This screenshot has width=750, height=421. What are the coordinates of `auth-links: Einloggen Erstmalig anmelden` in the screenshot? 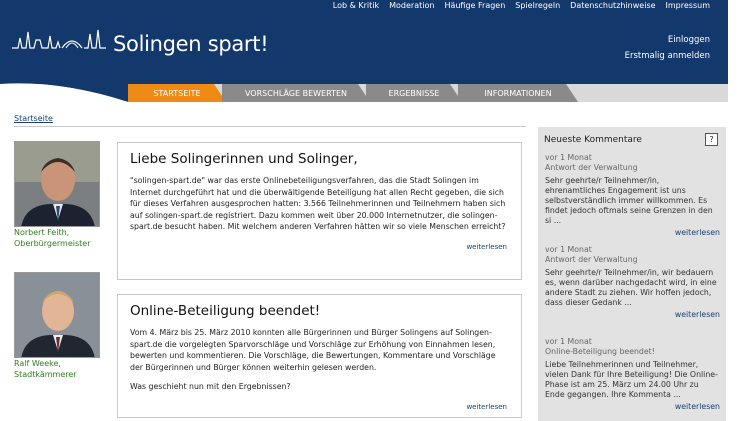 It's located at (667, 48).